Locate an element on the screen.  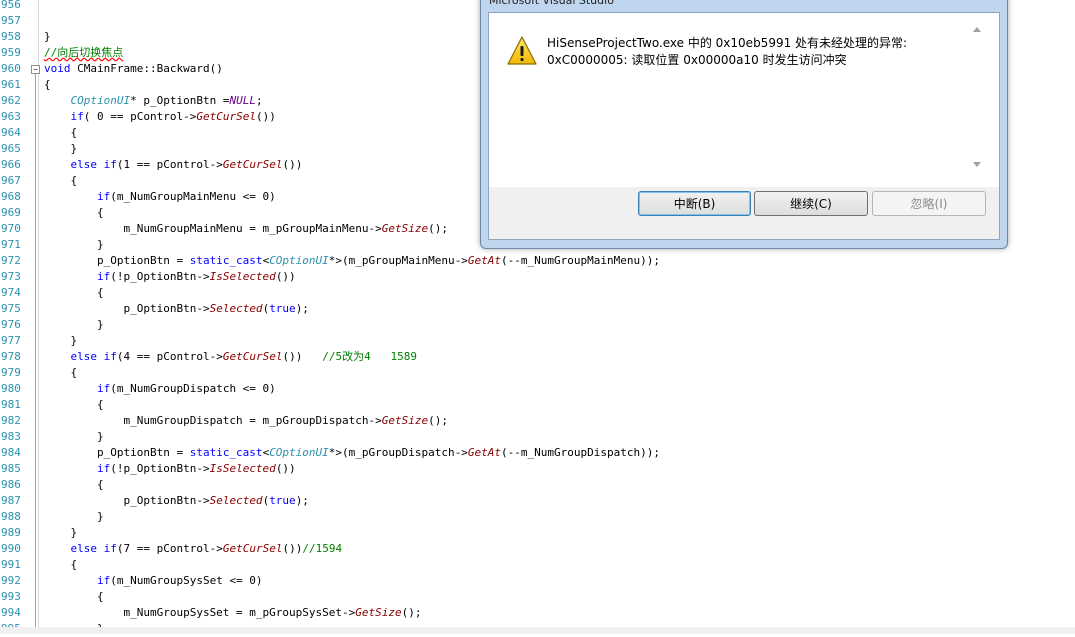
dialog-button-bar: 中断(B) 继续(C) 忽略(I) is located at coordinates (744, 213).